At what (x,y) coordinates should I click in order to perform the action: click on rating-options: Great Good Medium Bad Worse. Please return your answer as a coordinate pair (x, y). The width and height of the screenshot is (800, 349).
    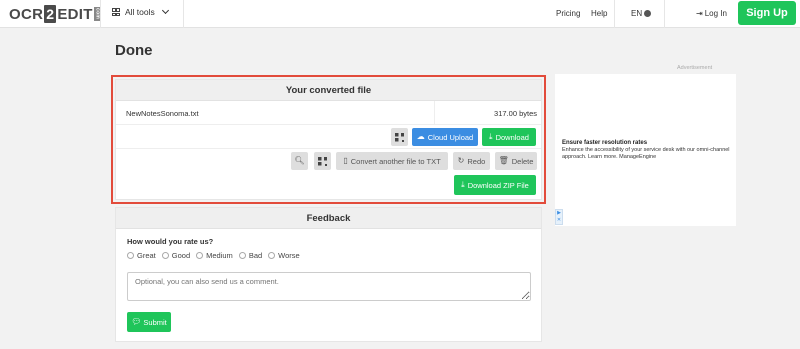
    Looking at the image, I should click on (213, 255).